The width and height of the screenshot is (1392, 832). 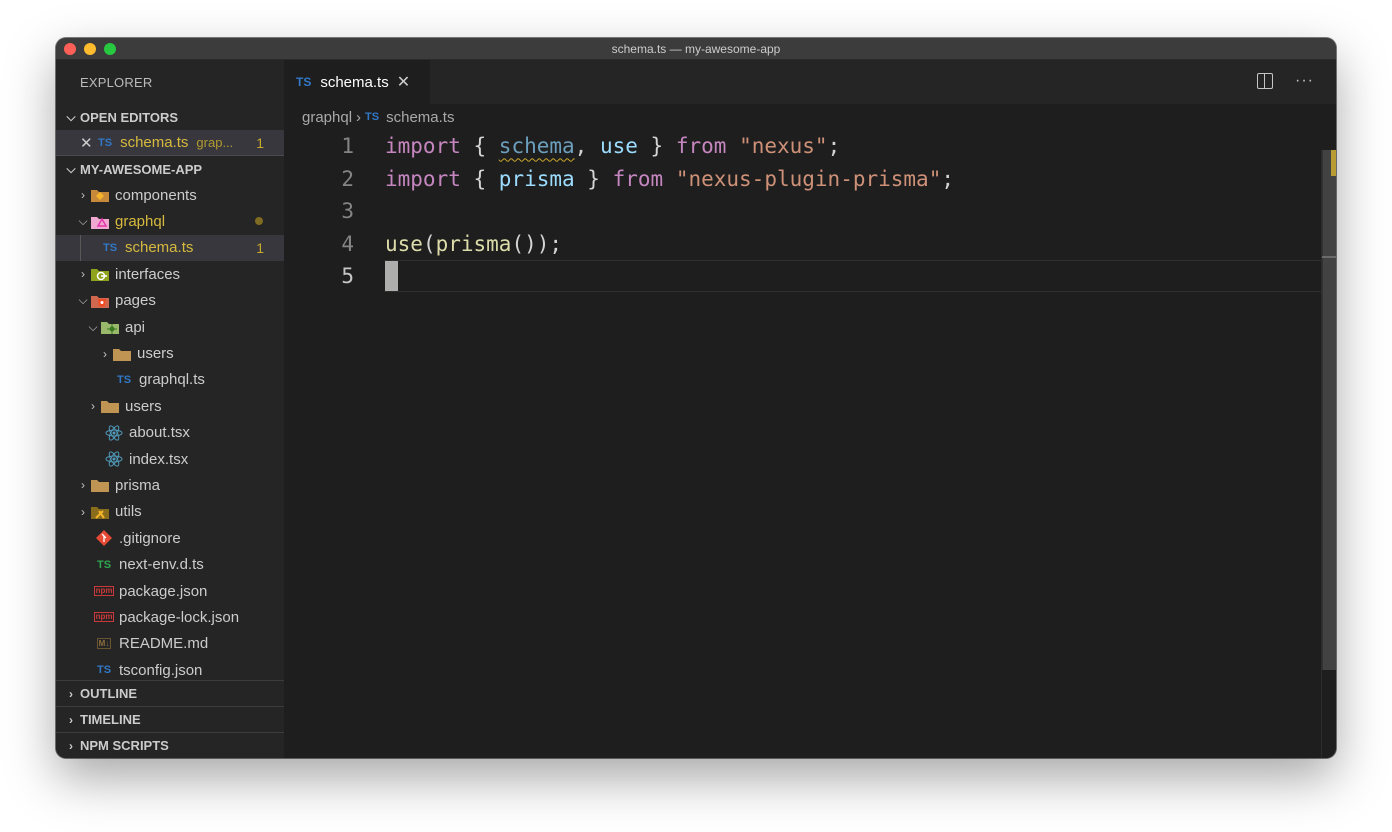 I want to click on code-line-current: 5, so click(x=810, y=276).